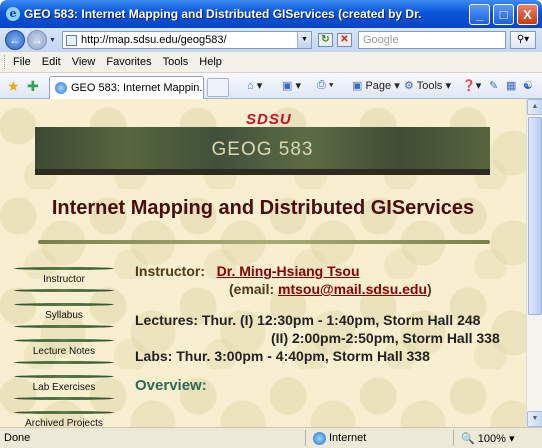  I want to click on tools-gear-icon: ⚙, so click(409, 86).